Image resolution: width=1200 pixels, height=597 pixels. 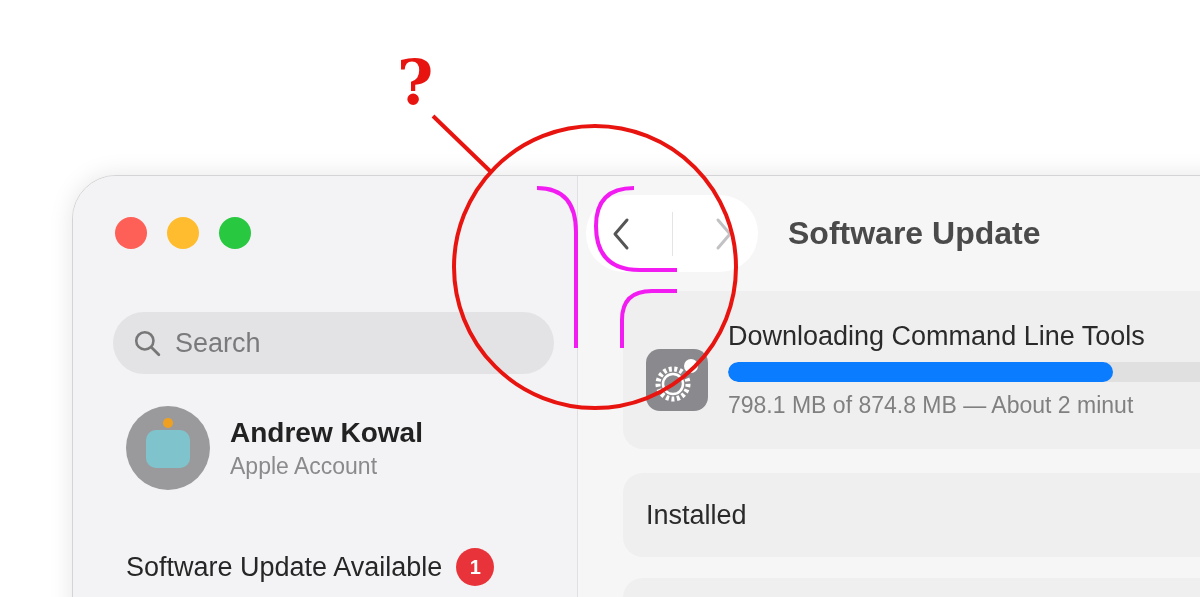 I want to click on minimize-button, so click(x=183, y=233).